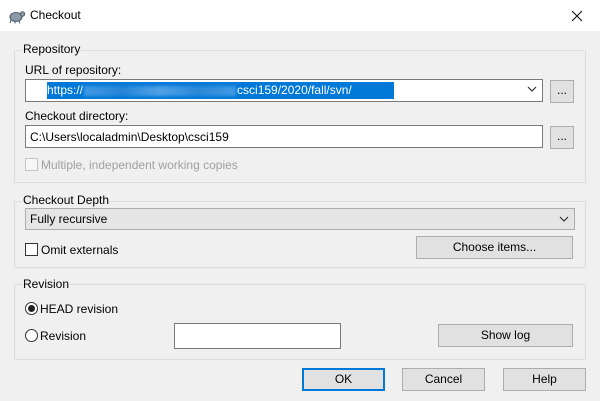  I want to click on multiple-copies-checkbox, so click(31, 164).